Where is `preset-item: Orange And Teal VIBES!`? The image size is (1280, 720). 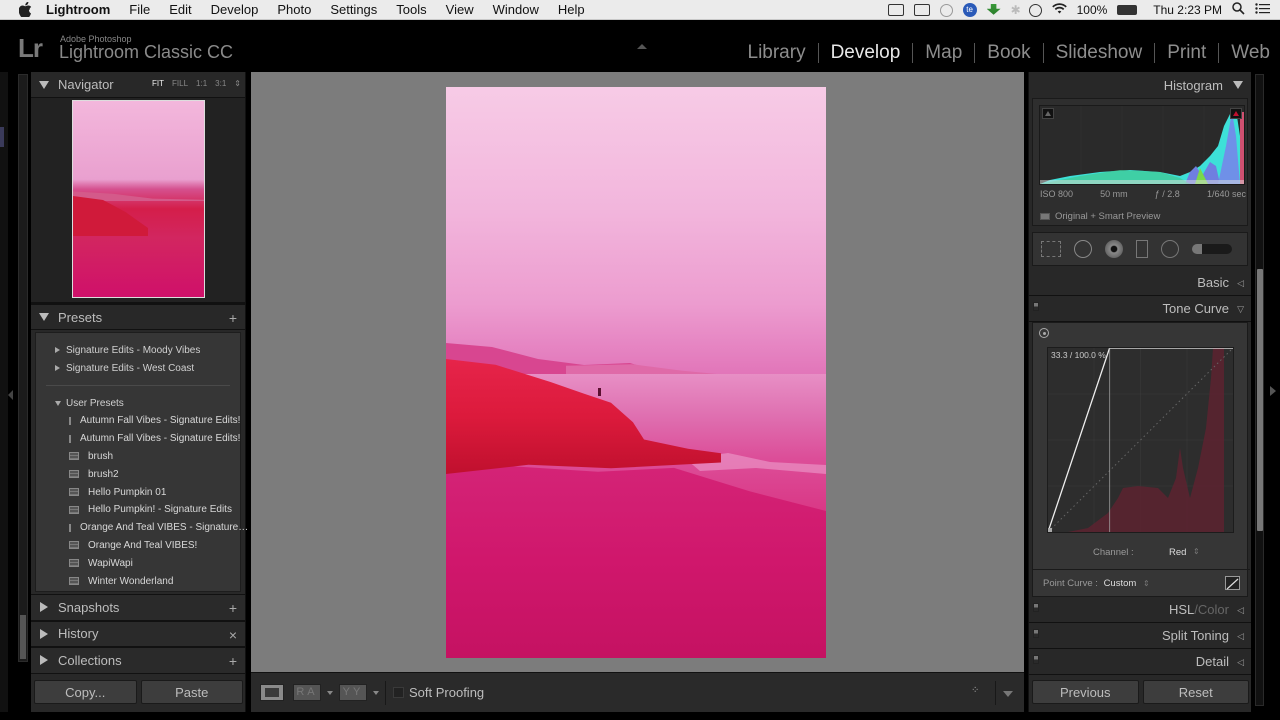
preset-item: Orange And Teal VIBES! is located at coordinates (138, 546).